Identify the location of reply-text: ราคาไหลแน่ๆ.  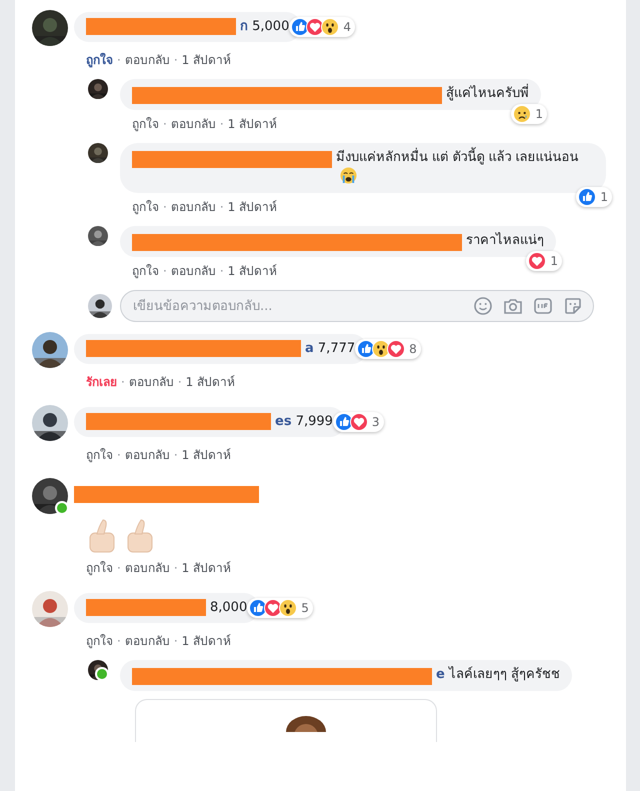
(505, 241).